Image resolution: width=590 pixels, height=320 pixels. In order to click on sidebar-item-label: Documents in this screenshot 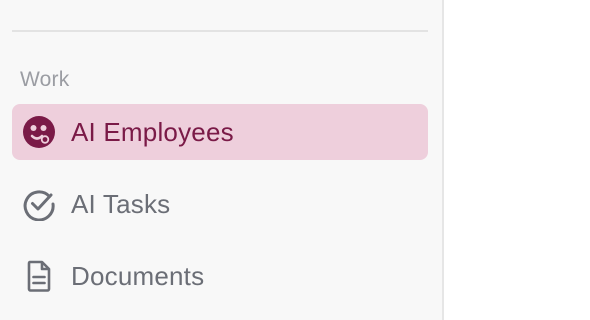, I will do `click(138, 275)`.